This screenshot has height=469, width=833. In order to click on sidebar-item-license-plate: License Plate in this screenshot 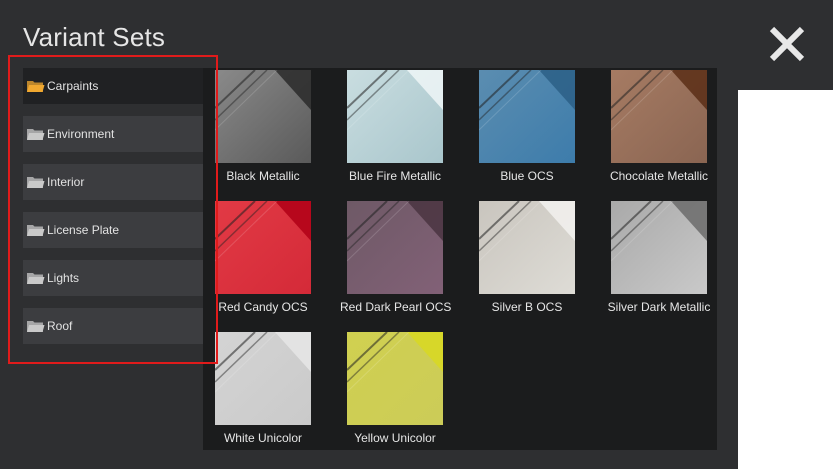, I will do `click(113, 230)`.